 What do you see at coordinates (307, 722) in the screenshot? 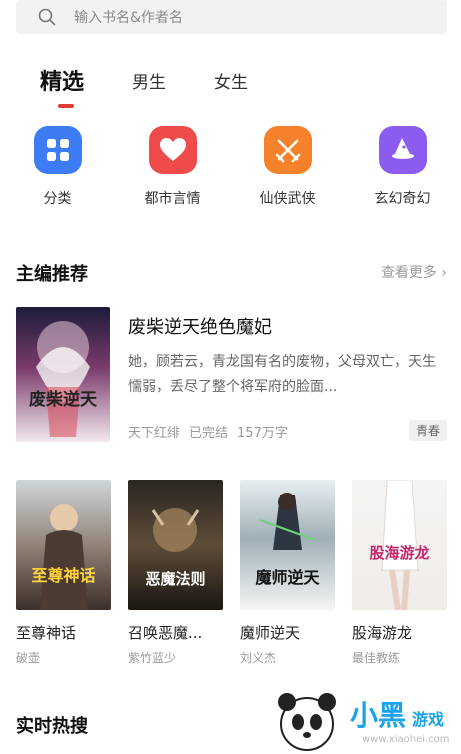
I see `panda-logo-icon` at bounding box center [307, 722].